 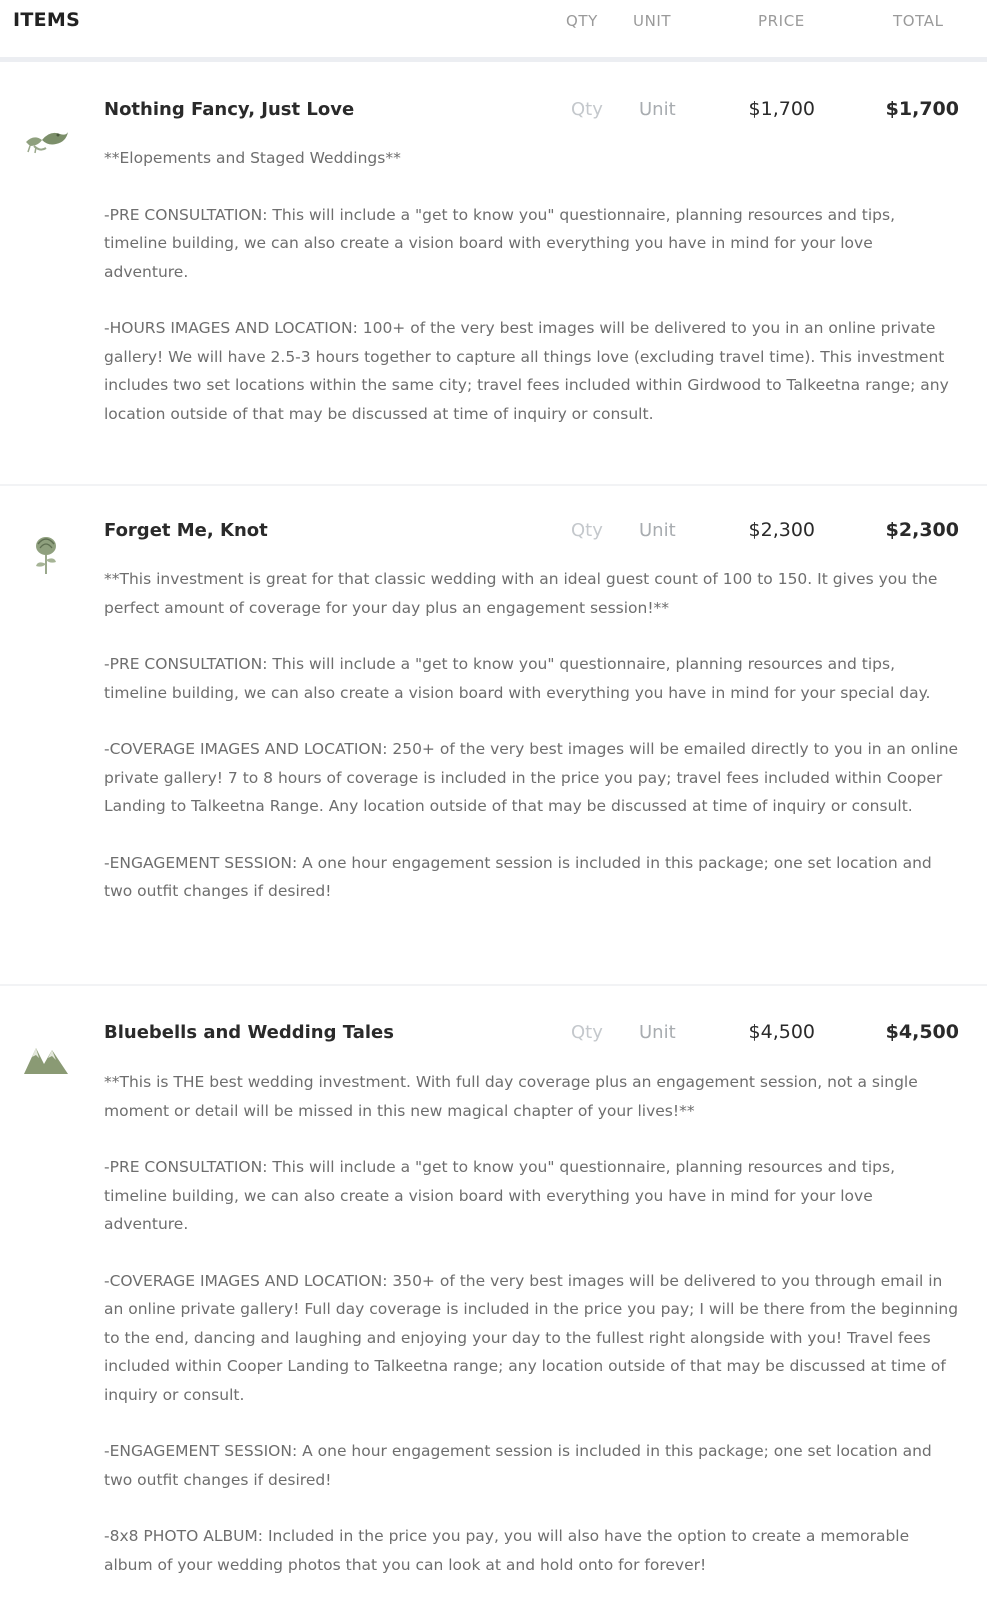 What do you see at coordinates (47, 20) in the screenshot?
I see `items-heading: ITEMS` at bounding box center [47, 20].